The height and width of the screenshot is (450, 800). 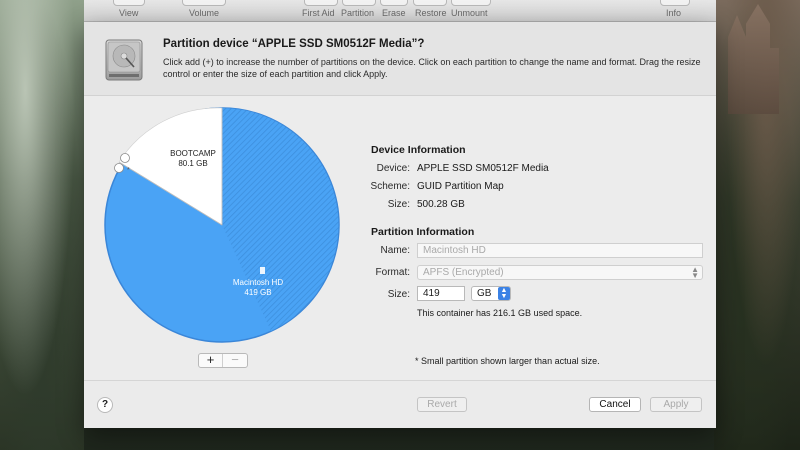 What do you see at coordinates (193, 163) in the screenshot?
I see `bootcamp-size: 80.1 GB` at bounding box center [193, 163].